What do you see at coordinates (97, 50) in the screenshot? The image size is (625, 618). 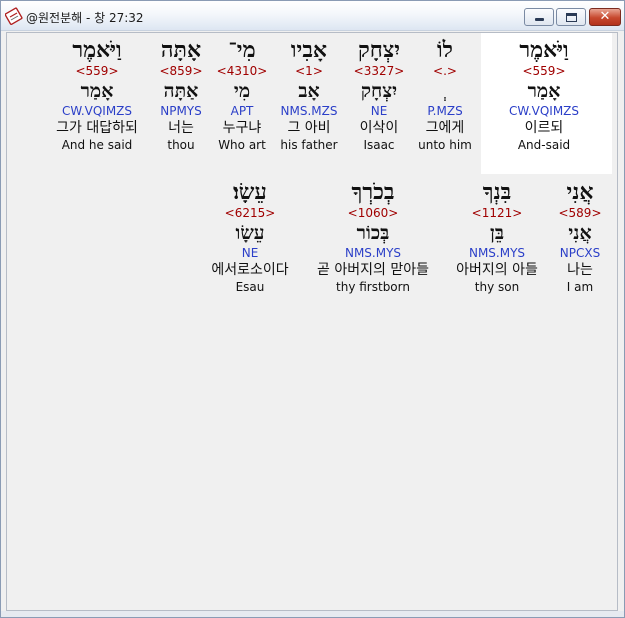 I see `hebrew-word: וַיֹּאמֶר` at bounding box center [97, 50].